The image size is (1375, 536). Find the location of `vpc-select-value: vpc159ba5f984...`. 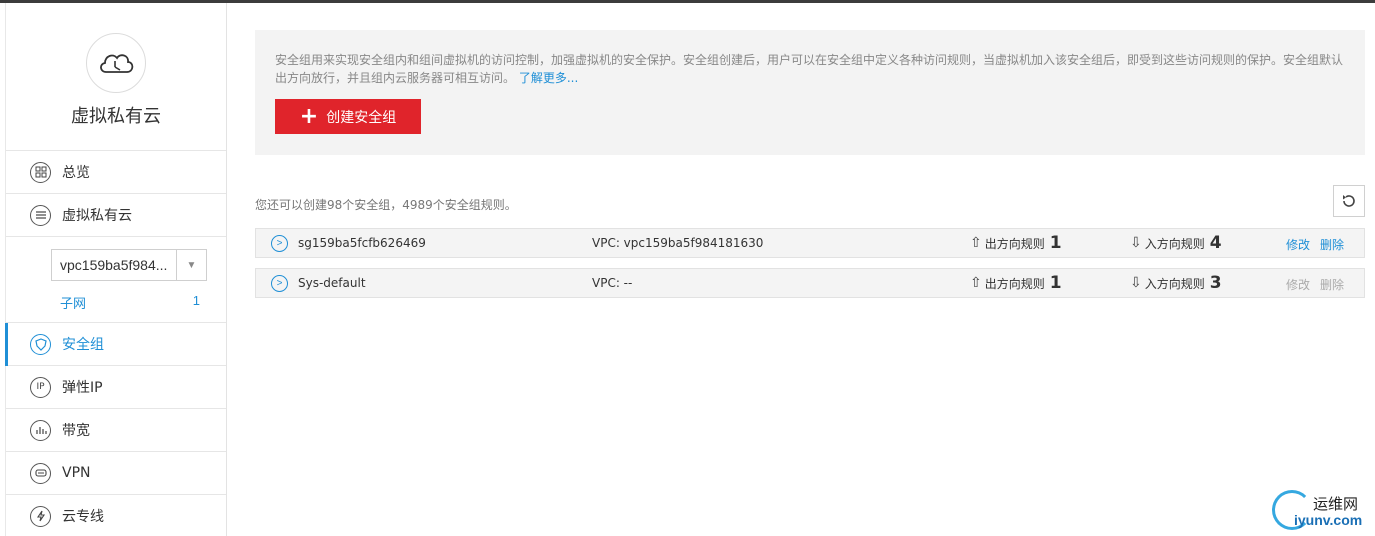

vpc-select-value: vpc159ba5f984... is located at coordinates (114, 265).